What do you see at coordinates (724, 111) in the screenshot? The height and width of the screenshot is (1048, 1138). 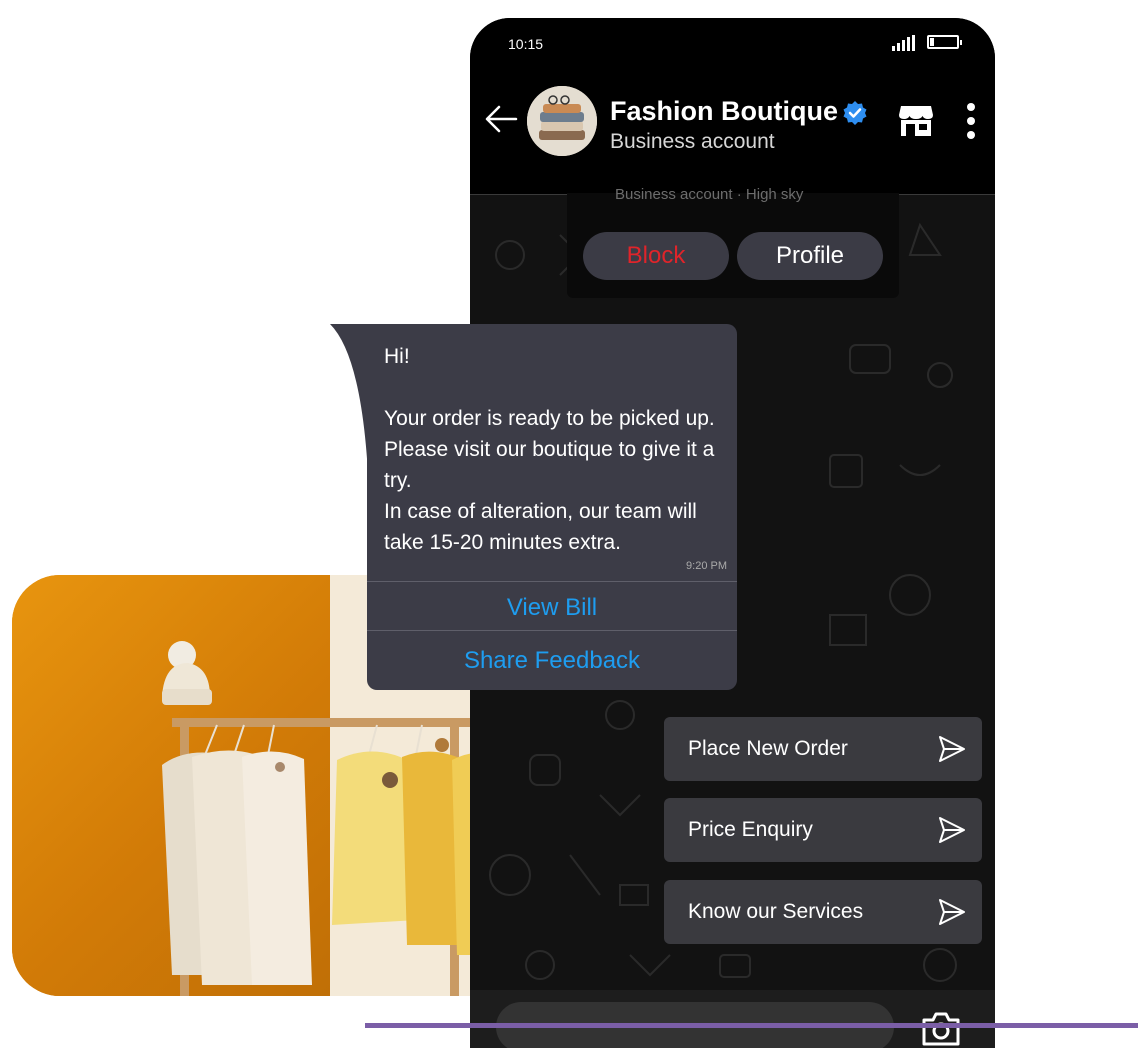 I see `contact-name: Fashion Boutique` at bounding box center [724, 111].